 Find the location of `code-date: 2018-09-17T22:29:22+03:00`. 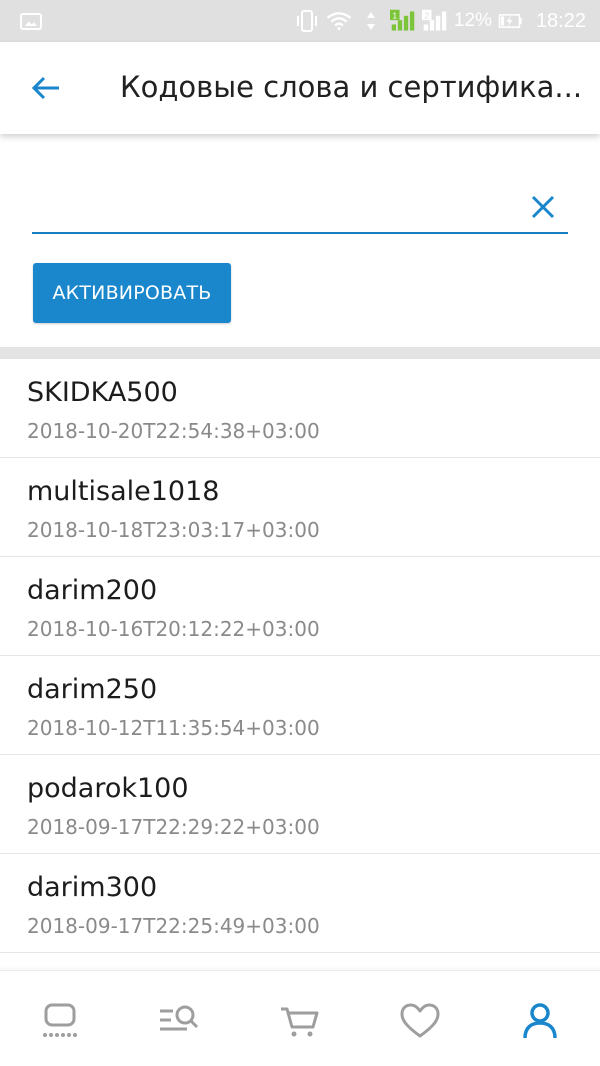

code-date: 2018-09-17T22:29:22+03:00 is located at coordinates (173, 827).